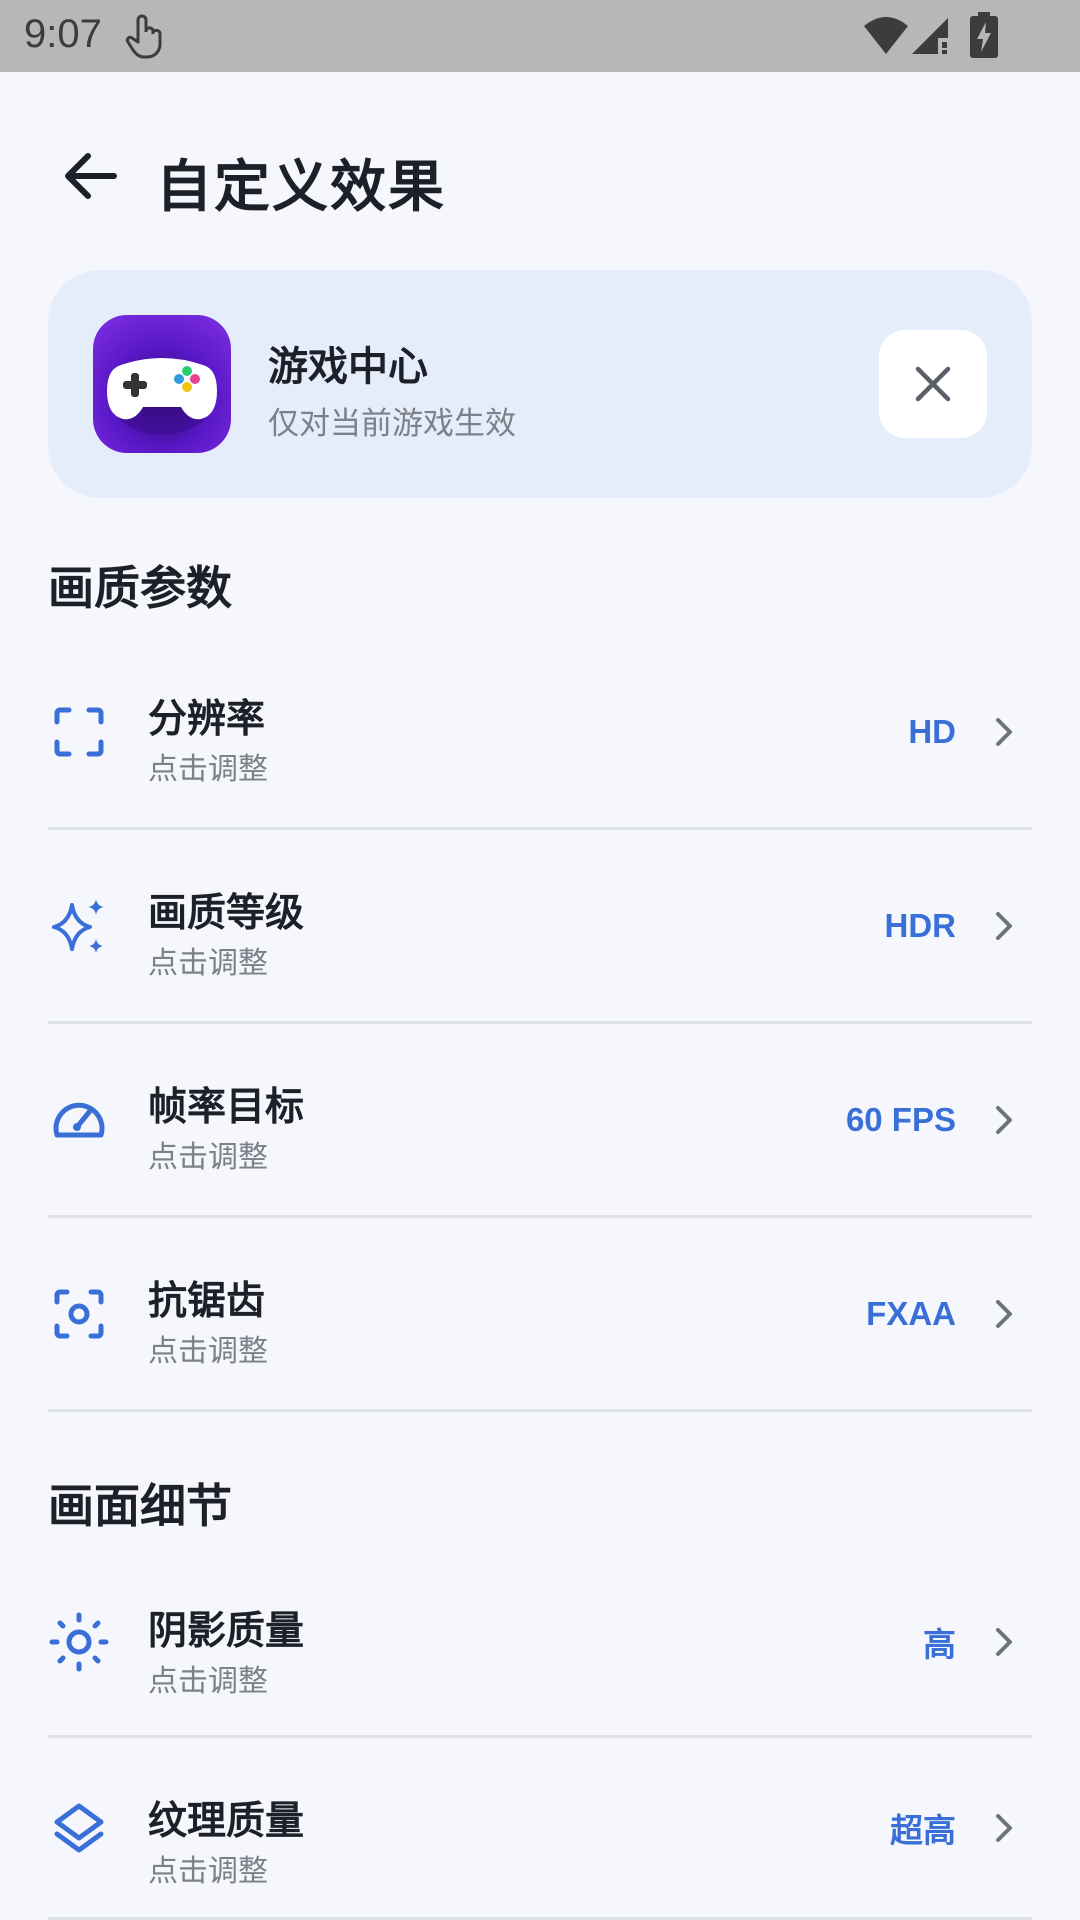  I want to click on back-button, so click(90, 176).